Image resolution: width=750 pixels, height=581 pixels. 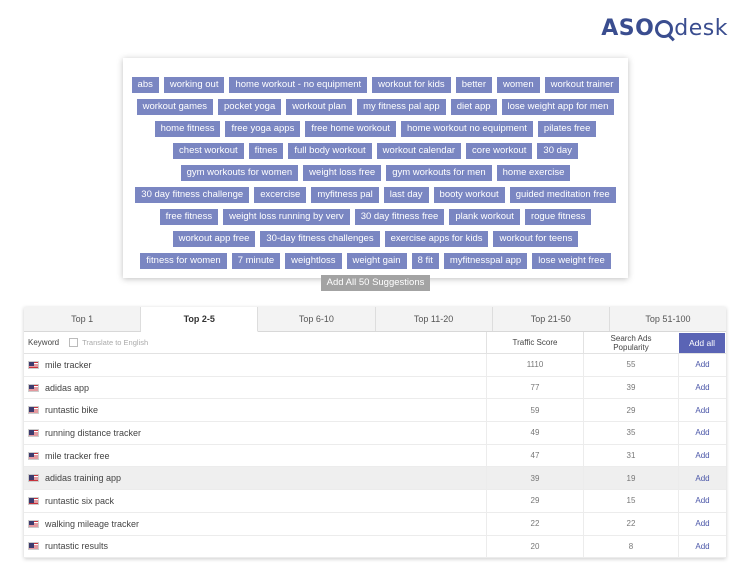 What do you see at coordinates (582, 85) in the screenshot?
I see `suggestion-tag: workout trainer` at bounding box center [582, 85].